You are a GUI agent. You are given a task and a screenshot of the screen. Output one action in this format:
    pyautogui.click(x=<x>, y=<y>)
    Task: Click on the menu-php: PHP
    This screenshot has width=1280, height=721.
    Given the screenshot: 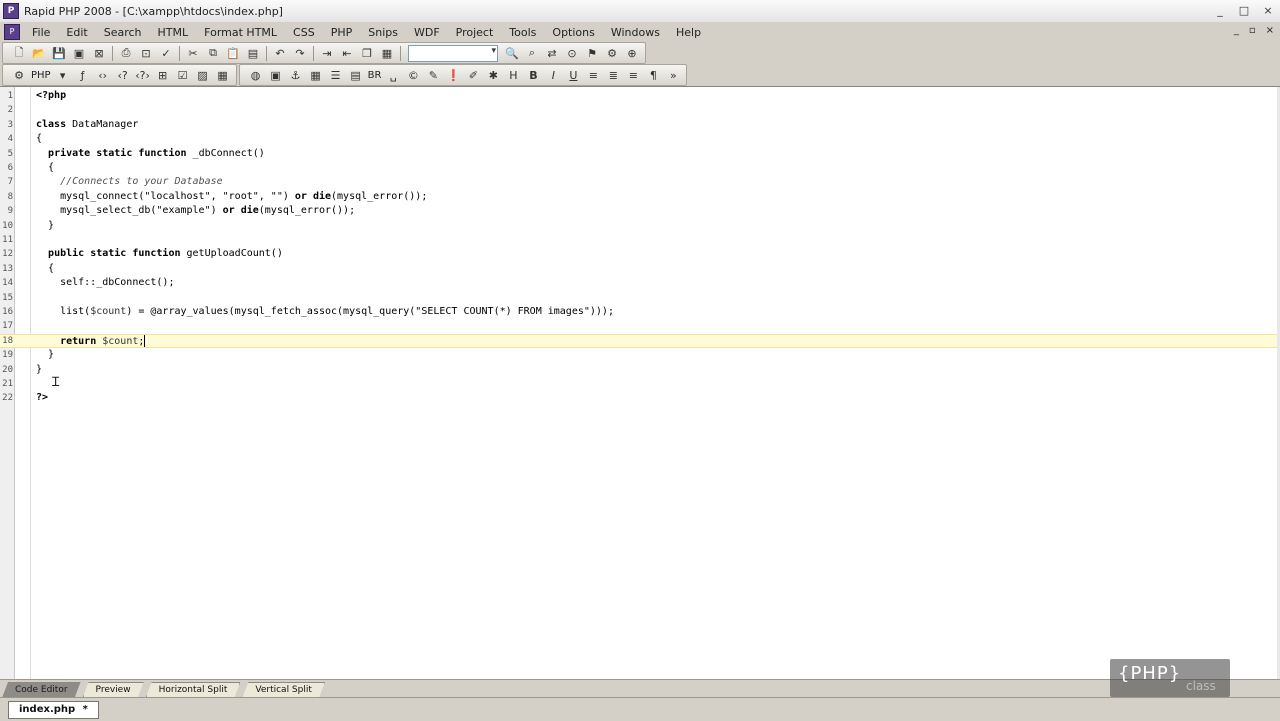 What is the action you would take?
    pyautogui.click(x=342, y=32)
    